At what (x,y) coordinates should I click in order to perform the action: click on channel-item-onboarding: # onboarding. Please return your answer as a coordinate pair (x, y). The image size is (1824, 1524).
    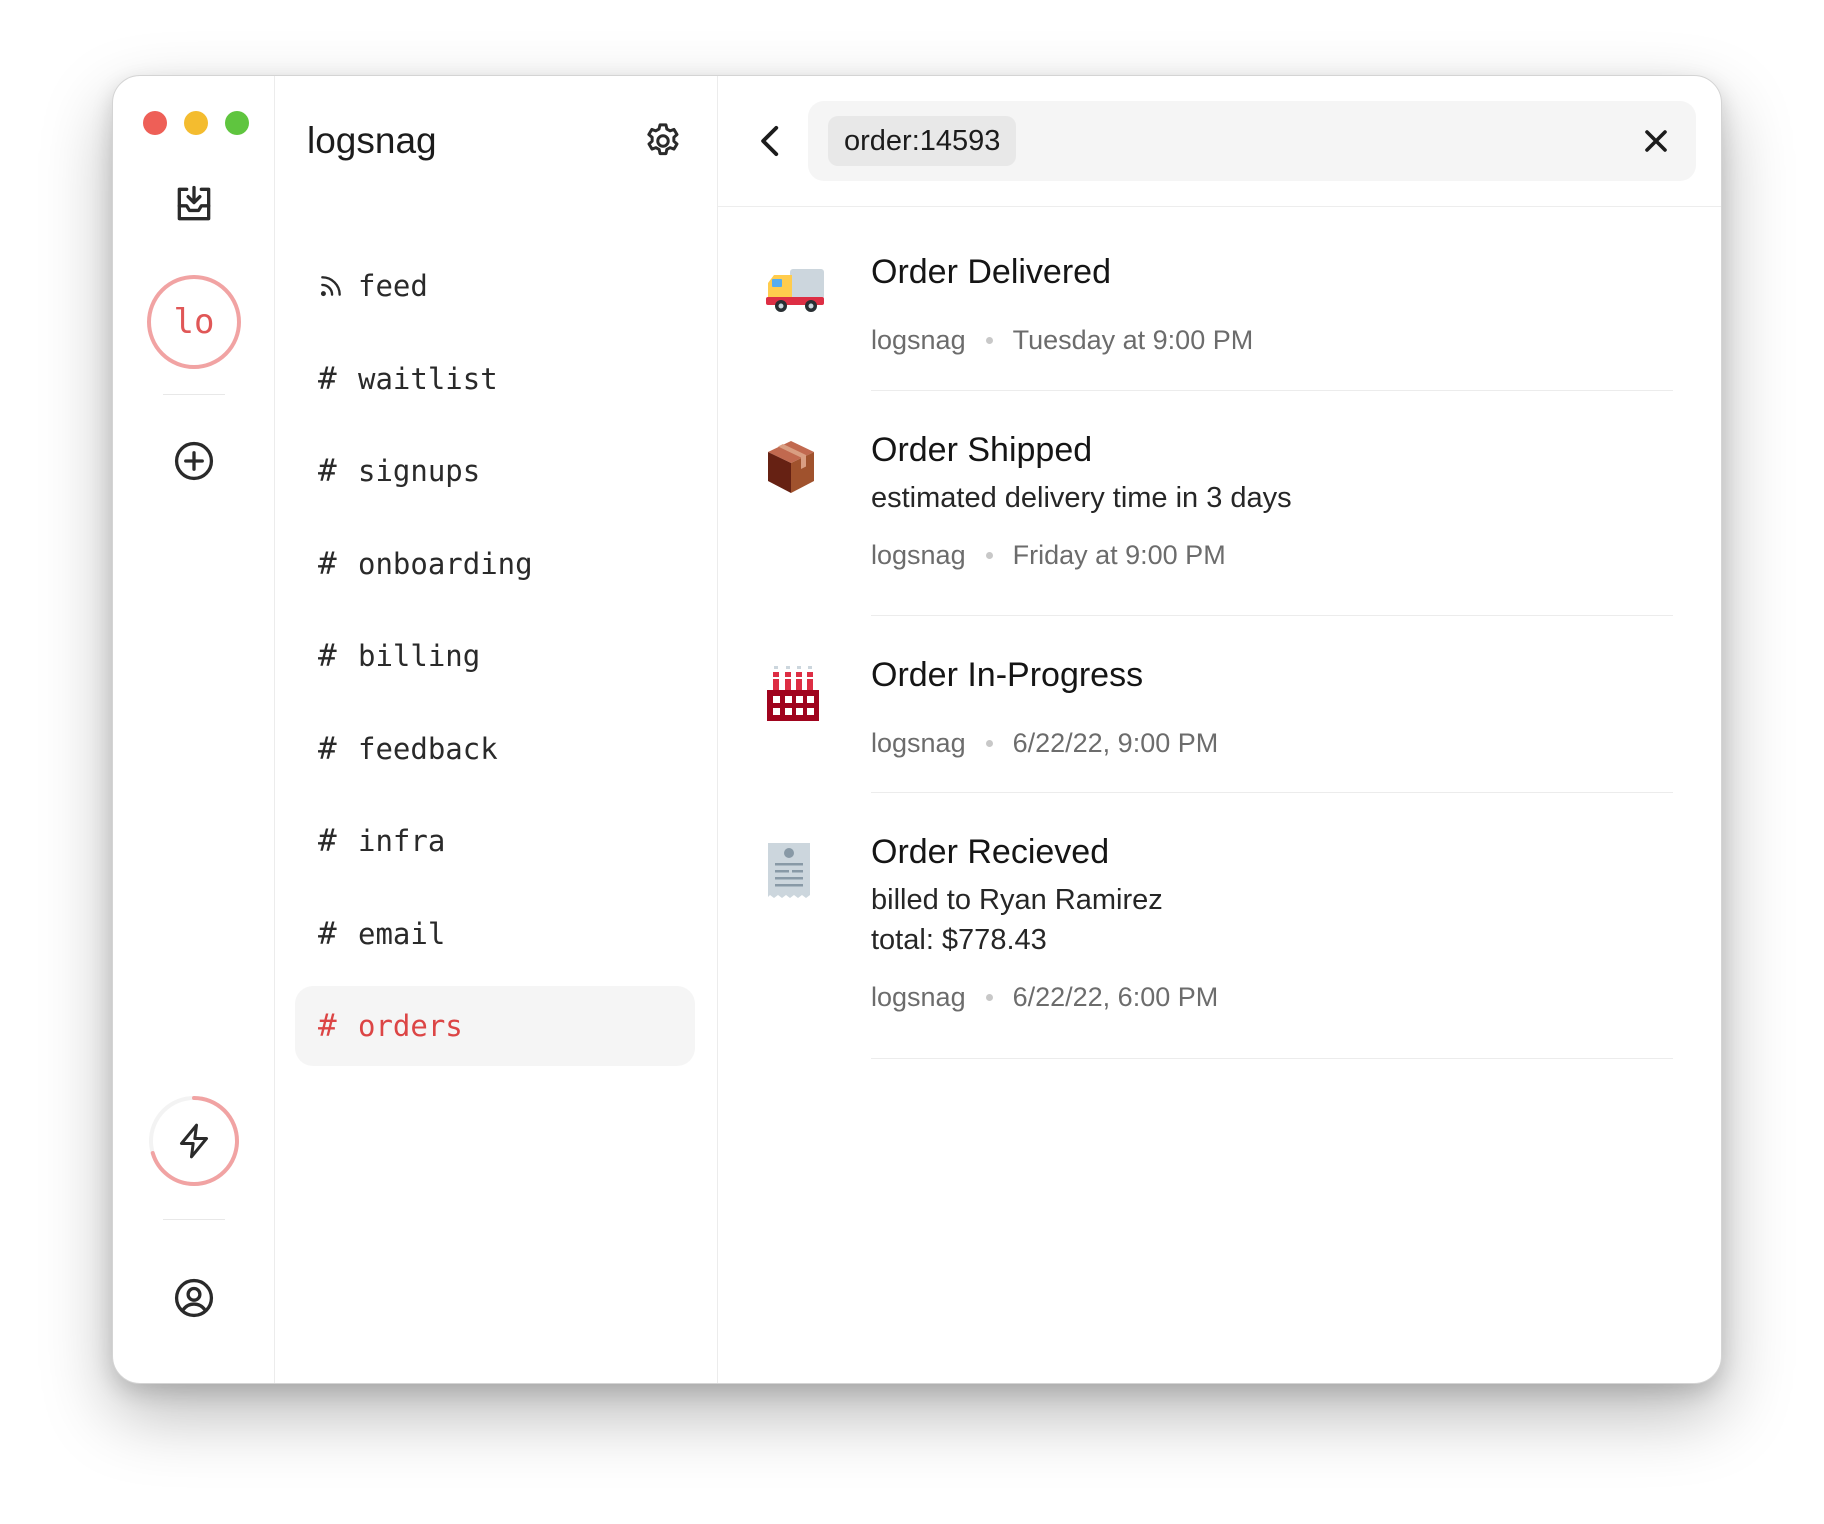
    Looking at the image, I should click on (495, 564).